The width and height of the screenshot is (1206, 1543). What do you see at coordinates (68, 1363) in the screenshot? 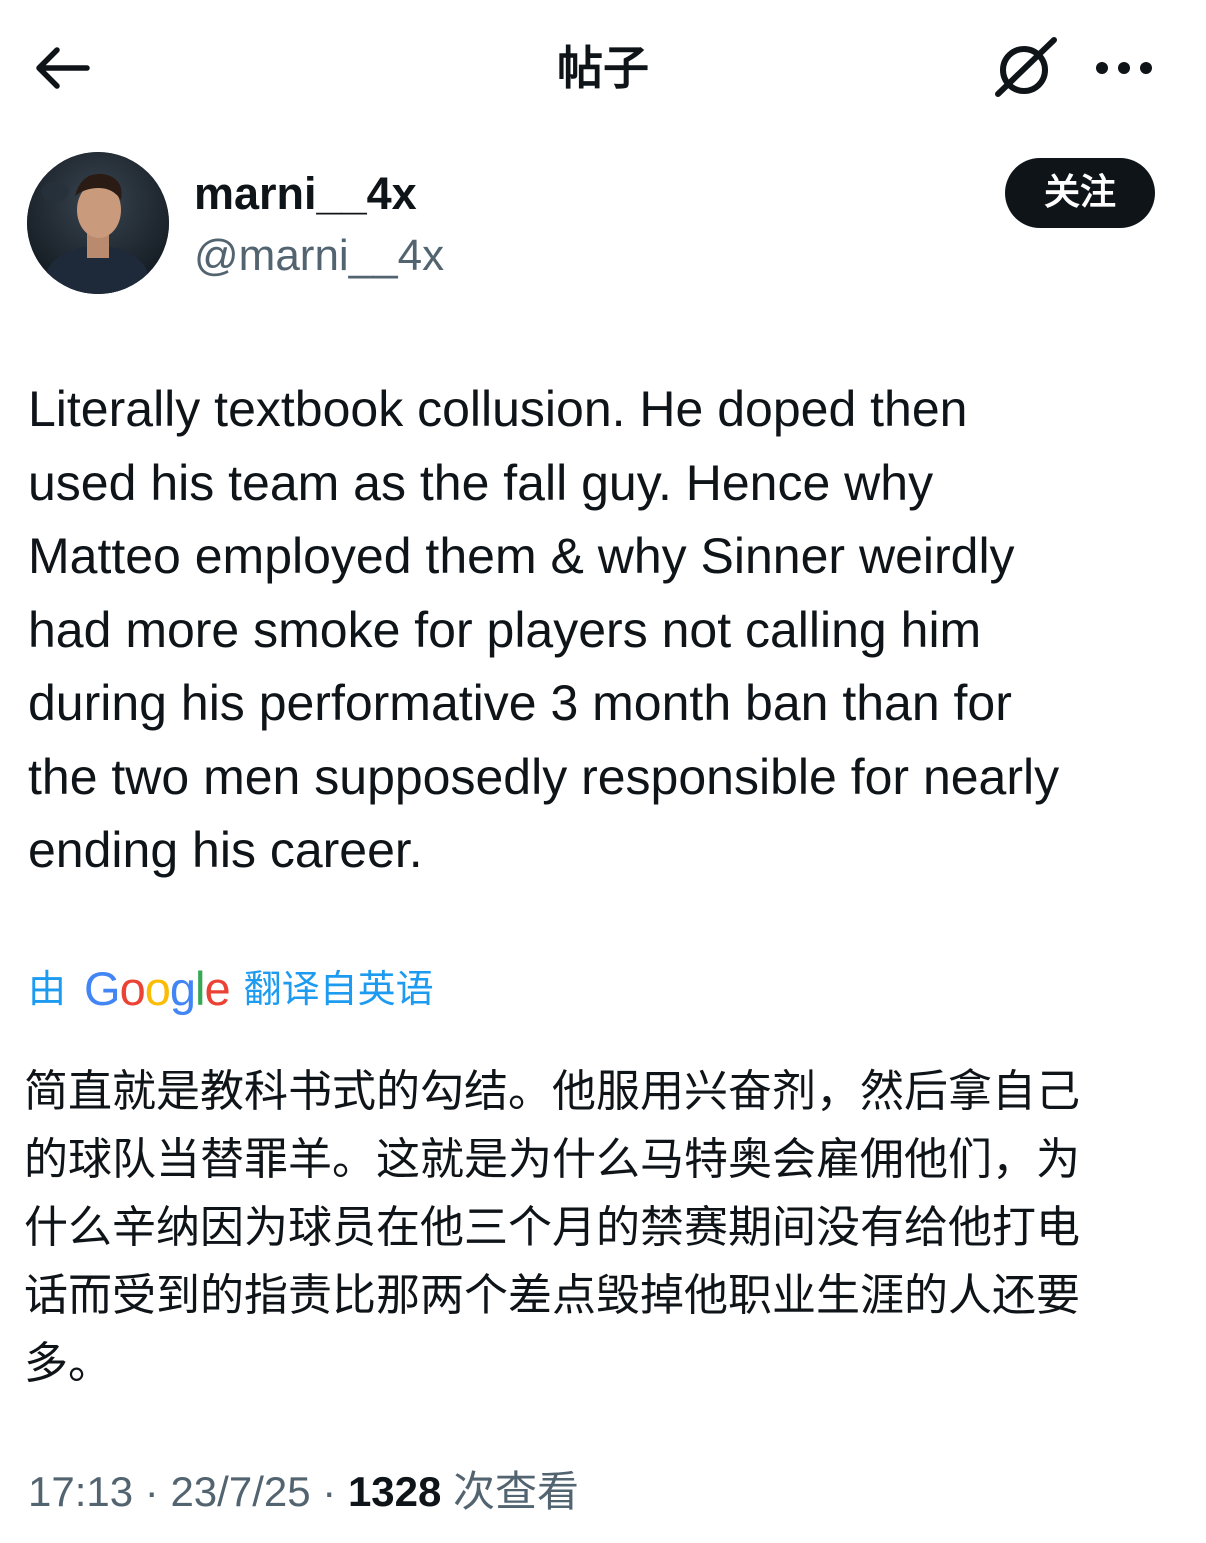
I see `translated-text-line: 多。` at bounding box center [68, 1363].